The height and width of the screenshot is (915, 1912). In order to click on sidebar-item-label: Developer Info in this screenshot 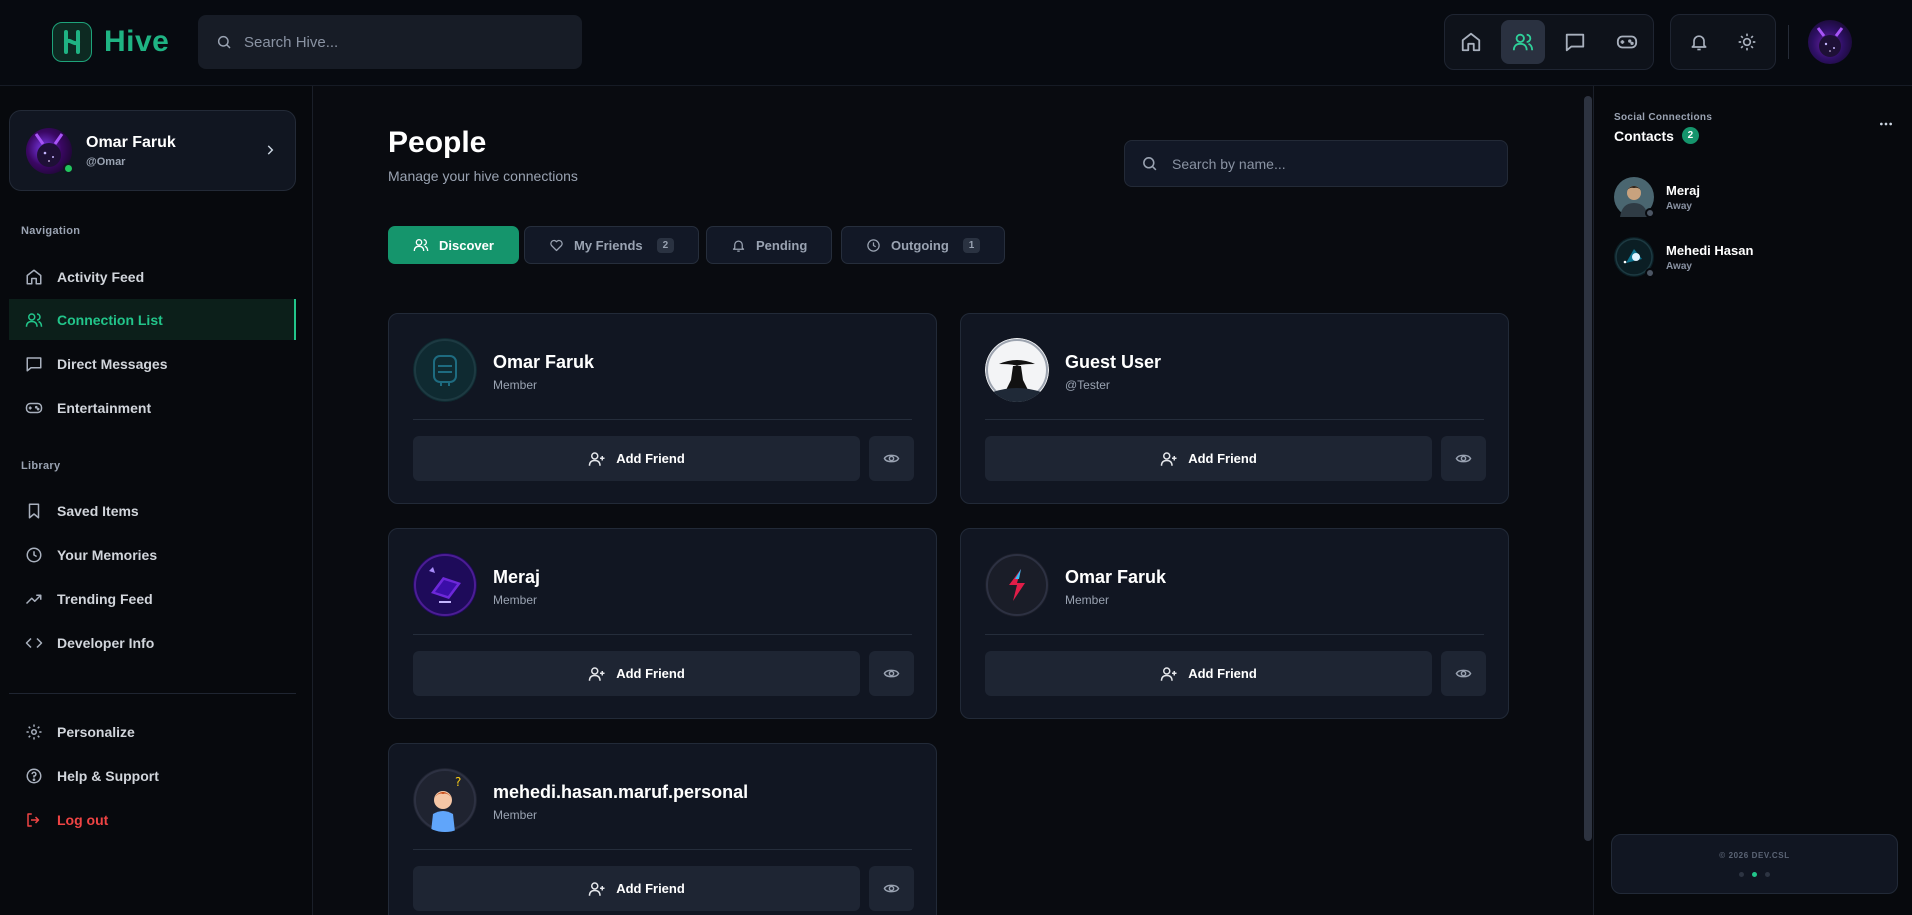, I will do `click(106, 642)`.